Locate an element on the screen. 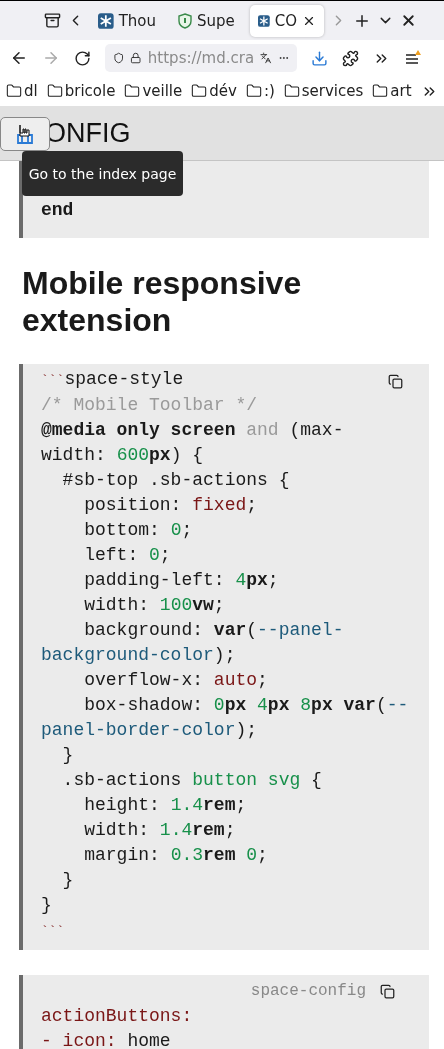 The width and height of the screenshot is (444, 1049). code-line: @media only screen and (max- is located at coordinates (192, 430).